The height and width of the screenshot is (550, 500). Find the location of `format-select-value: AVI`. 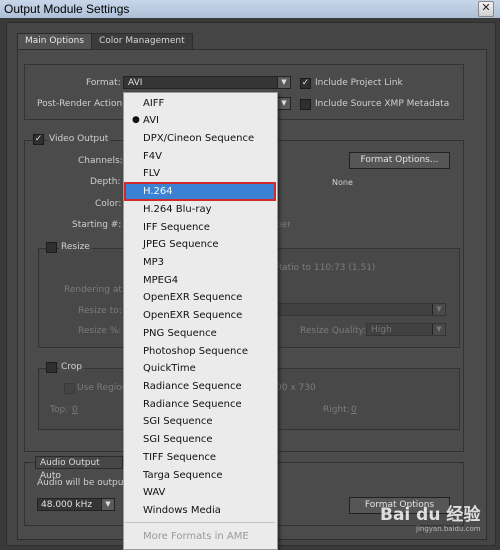

format-select-value: AVI is located at coordinates (135, 83).